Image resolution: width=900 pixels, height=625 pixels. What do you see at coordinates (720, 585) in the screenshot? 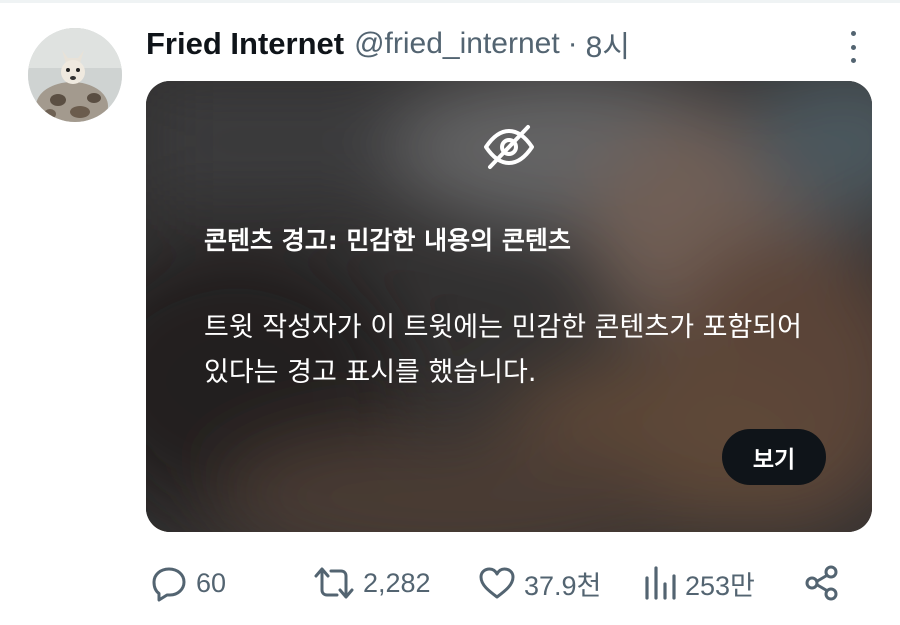
I see `views-count: 253만` at bounding box center [720, 585].